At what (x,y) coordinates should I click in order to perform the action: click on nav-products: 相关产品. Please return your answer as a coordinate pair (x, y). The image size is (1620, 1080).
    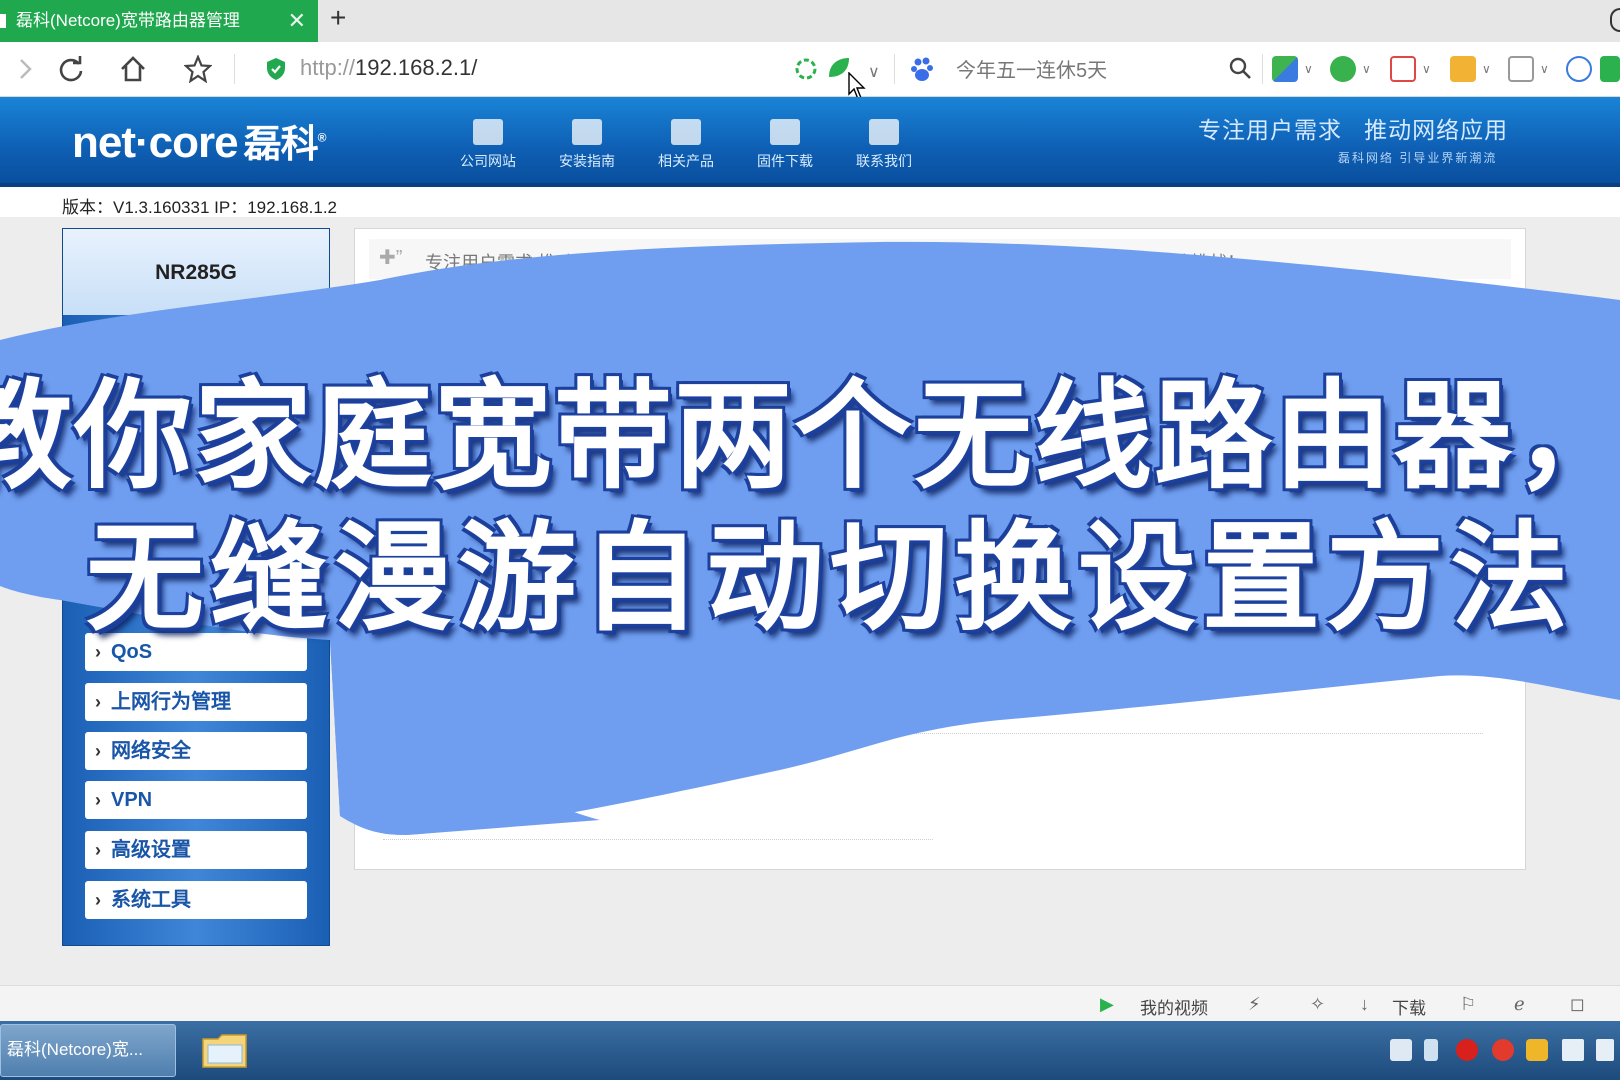
    Looking at the image, I should click on (686, 145).